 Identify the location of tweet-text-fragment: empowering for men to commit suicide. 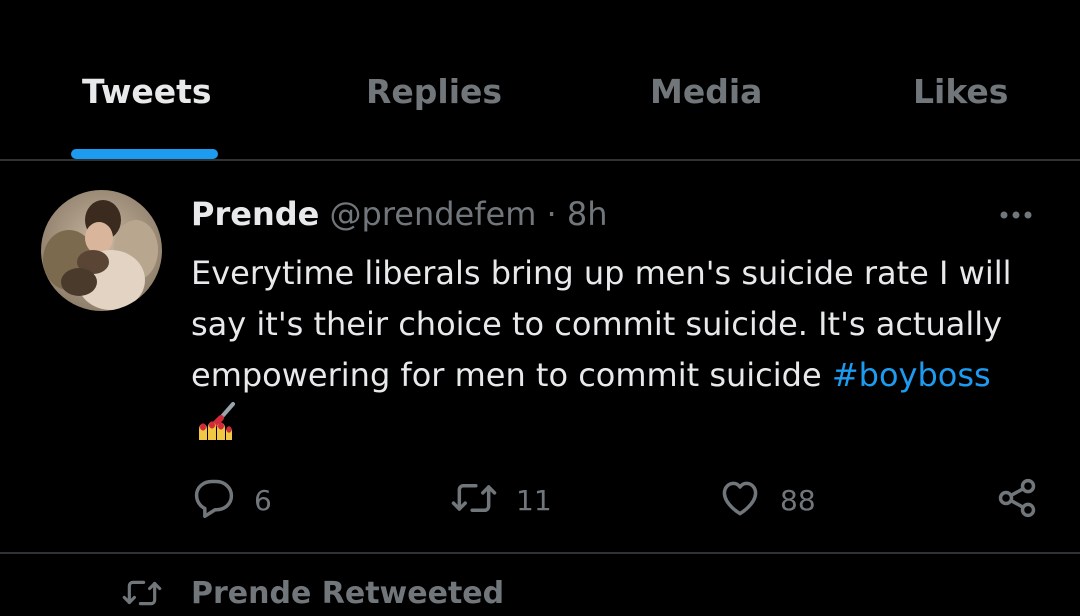
(511, 375).